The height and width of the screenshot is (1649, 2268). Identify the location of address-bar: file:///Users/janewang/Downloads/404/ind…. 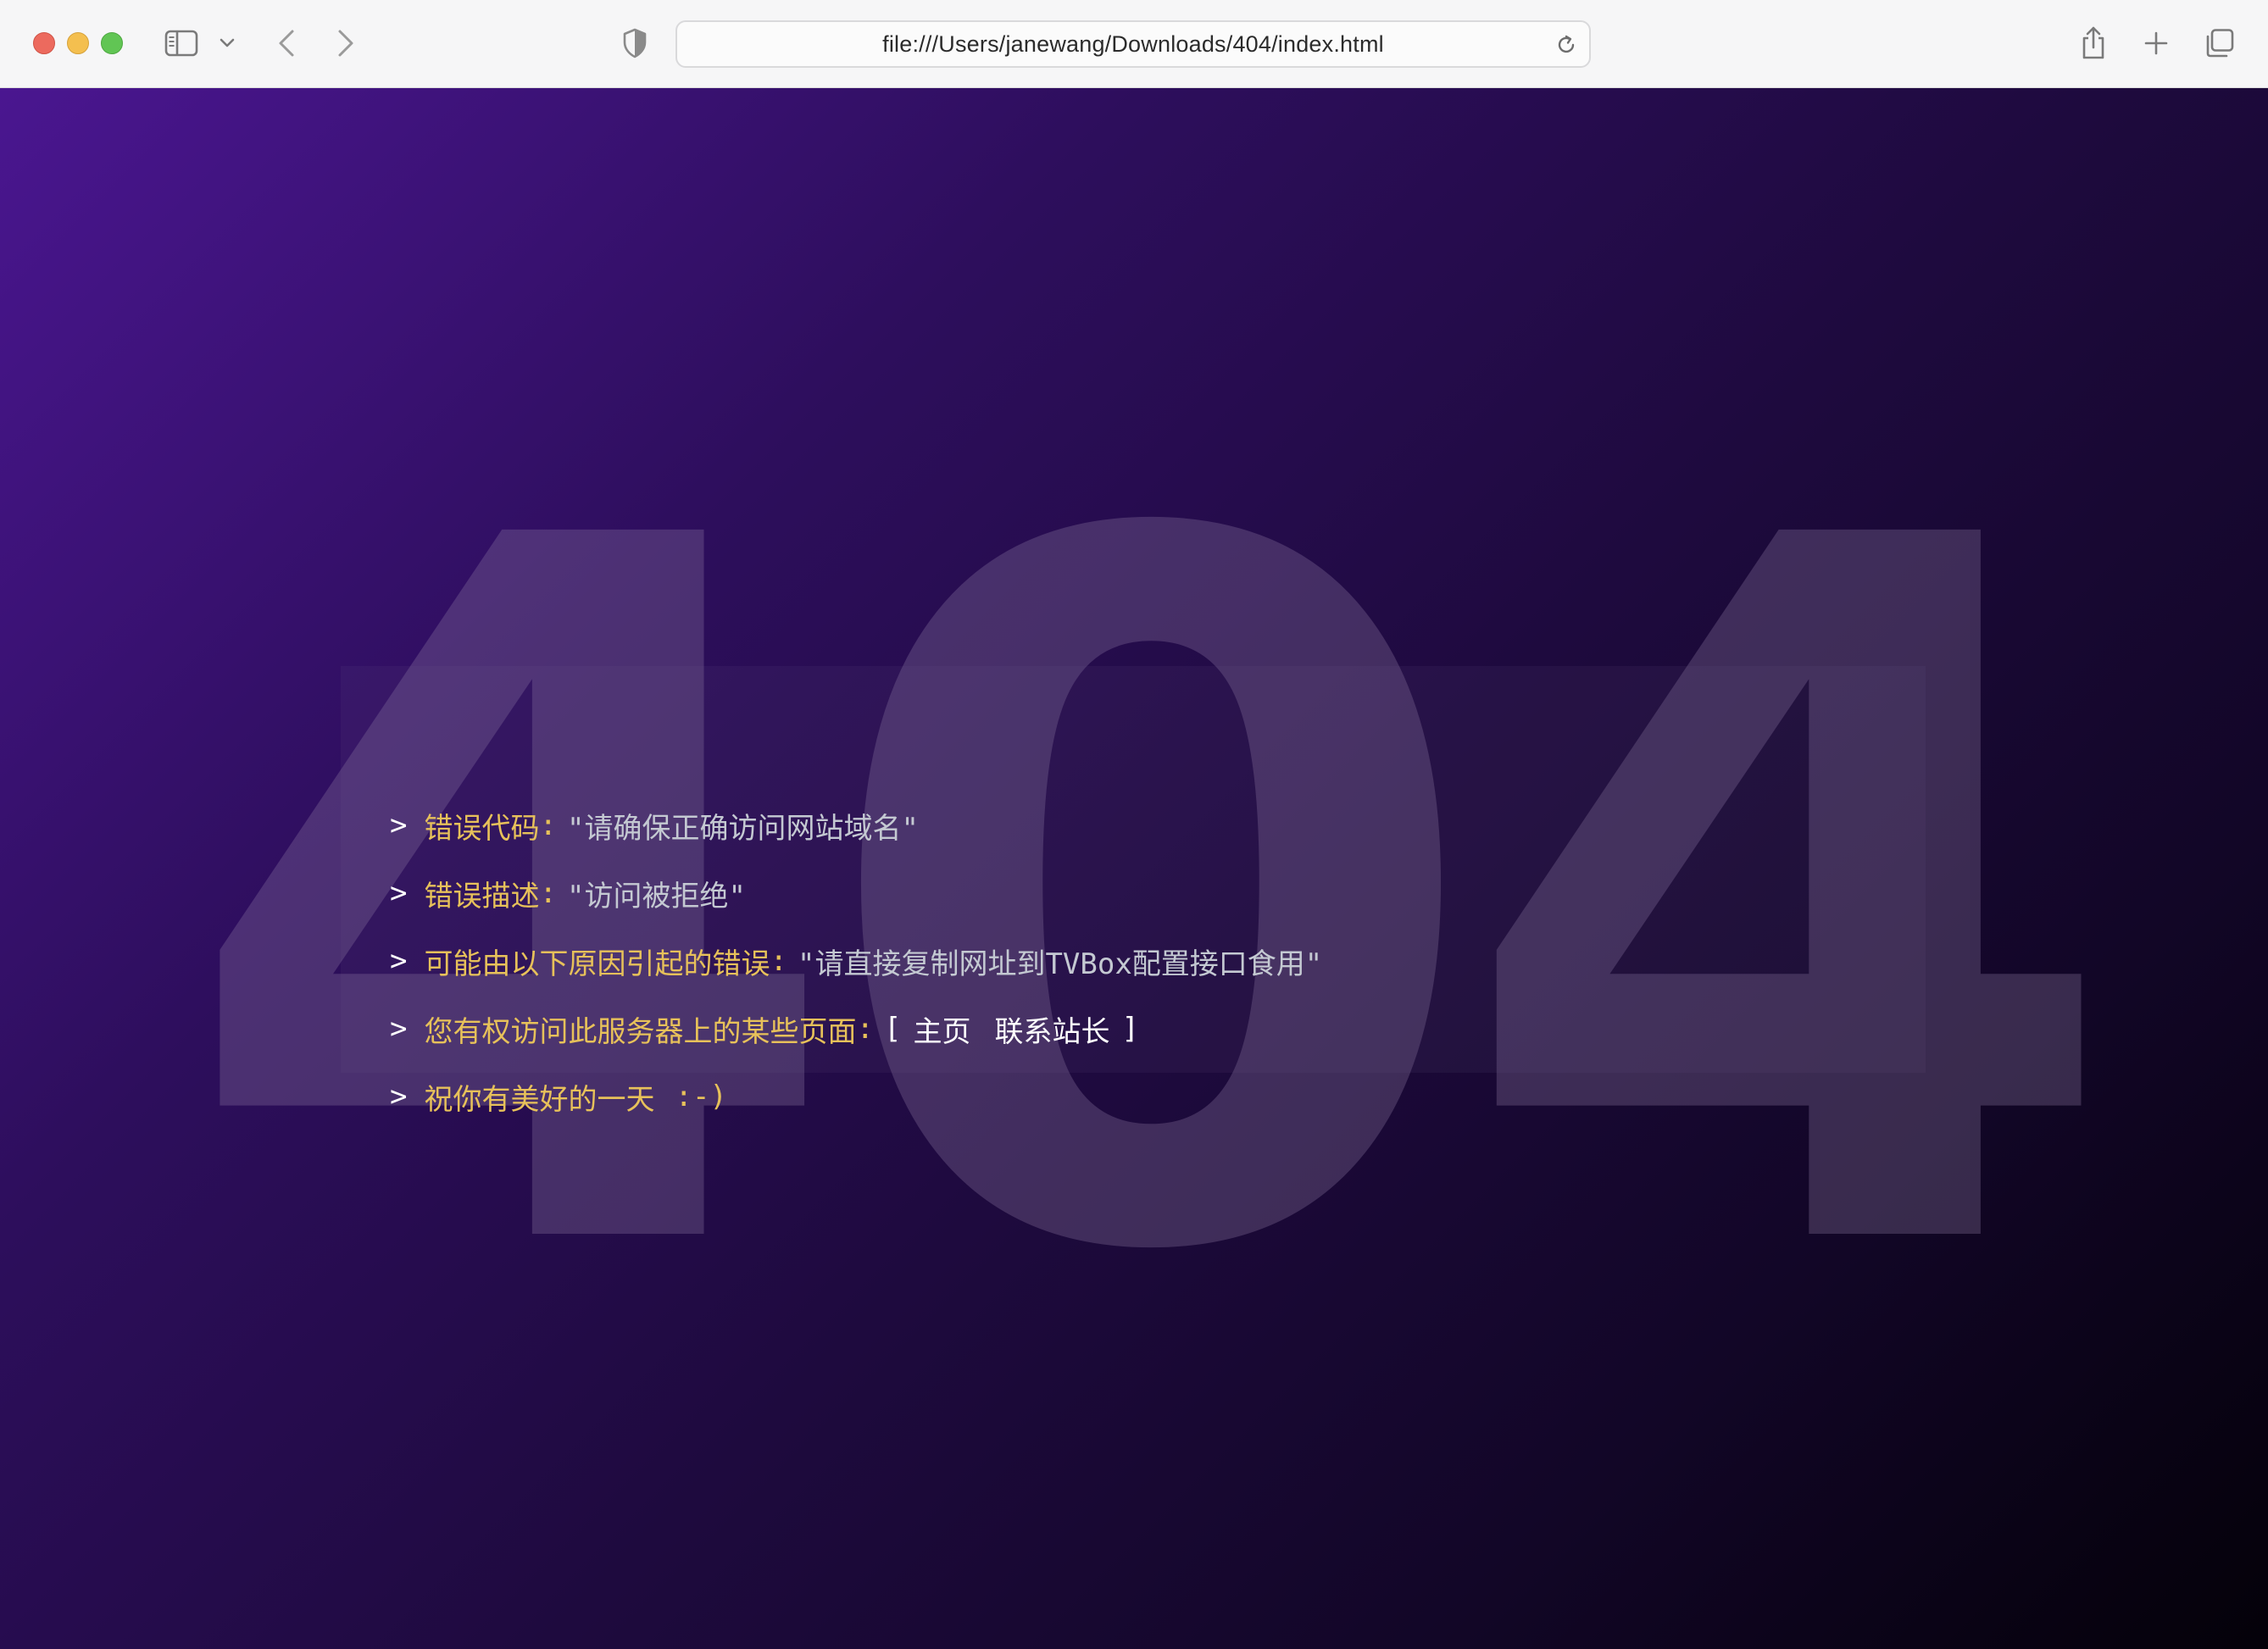
(1133, 44).